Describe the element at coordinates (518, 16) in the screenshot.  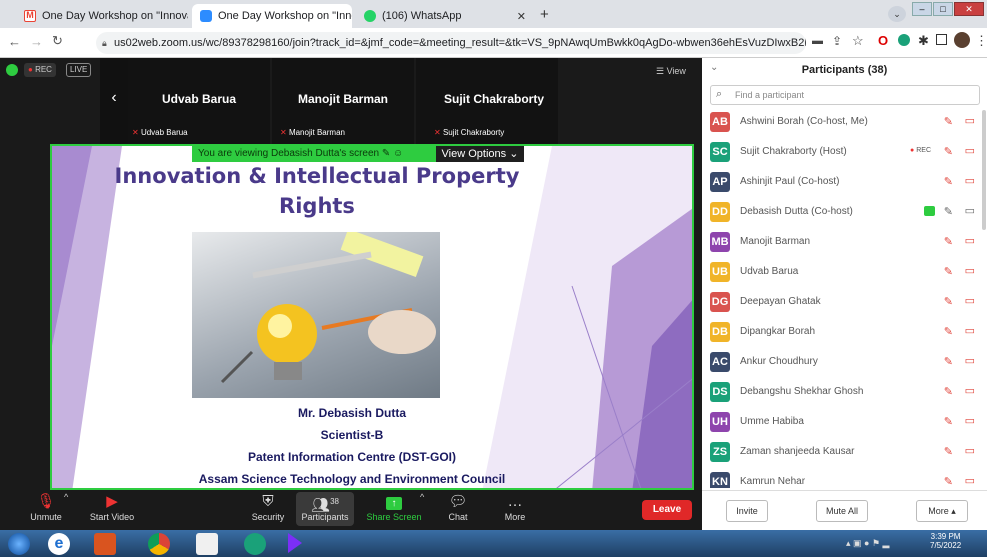
I see `close-icon: ✕` at that location.